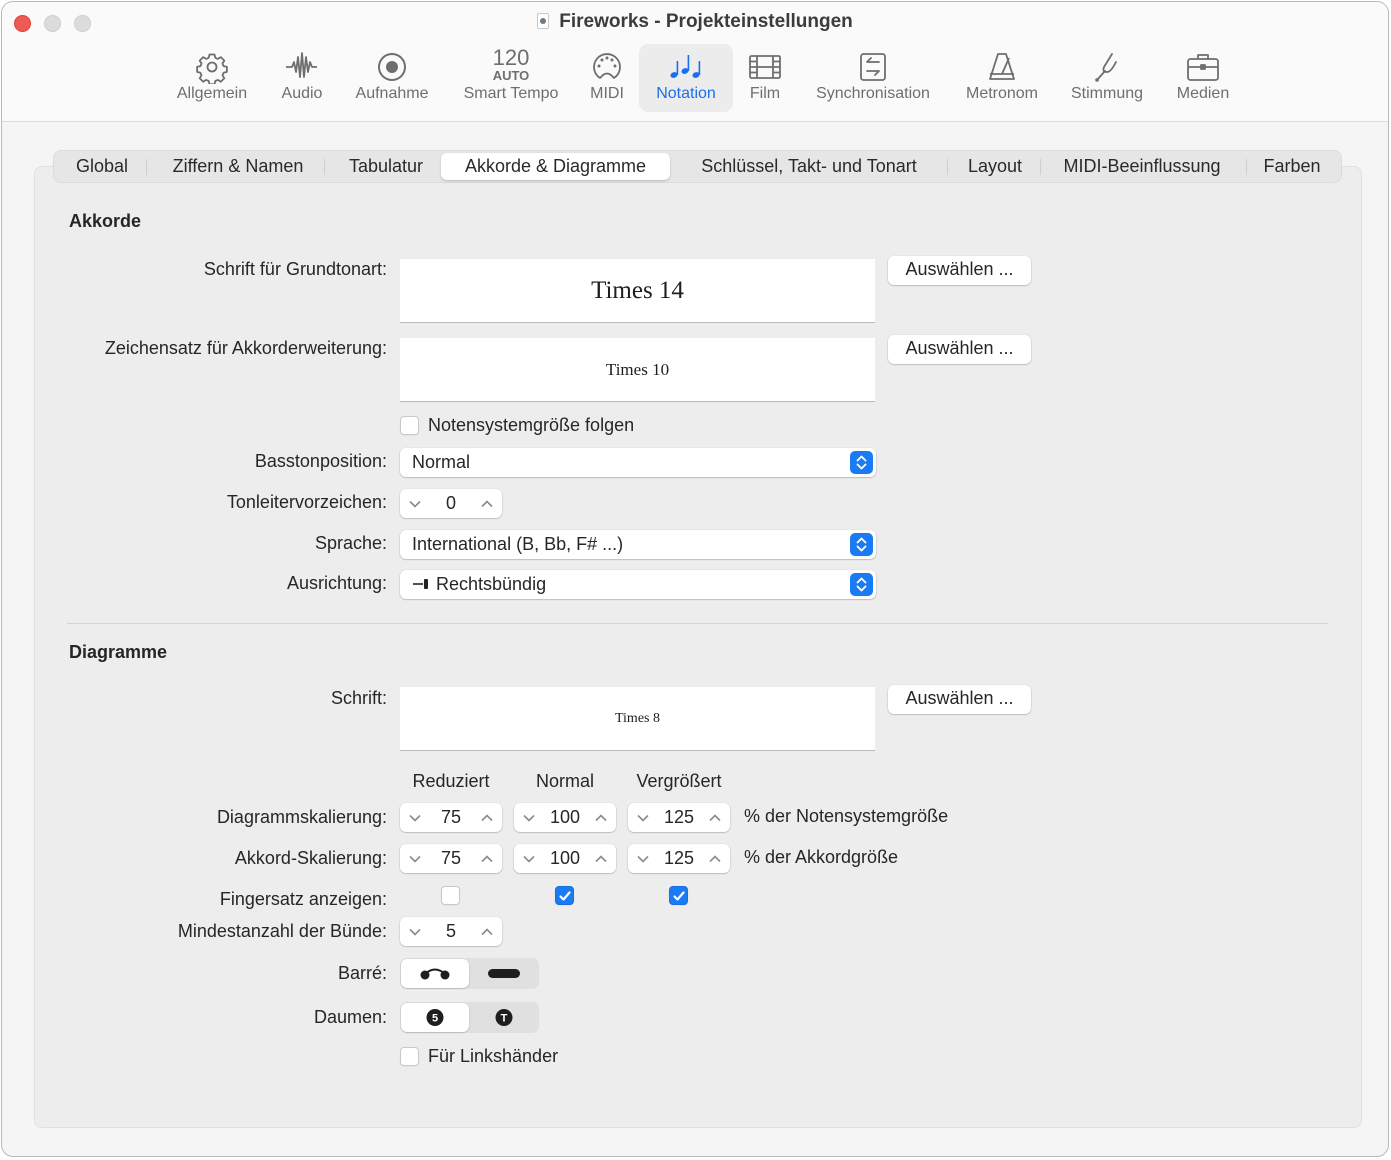 This screenshot has width=1391, height=1160. I want to click on toolbar-item-film: Film, so click(765, 78).